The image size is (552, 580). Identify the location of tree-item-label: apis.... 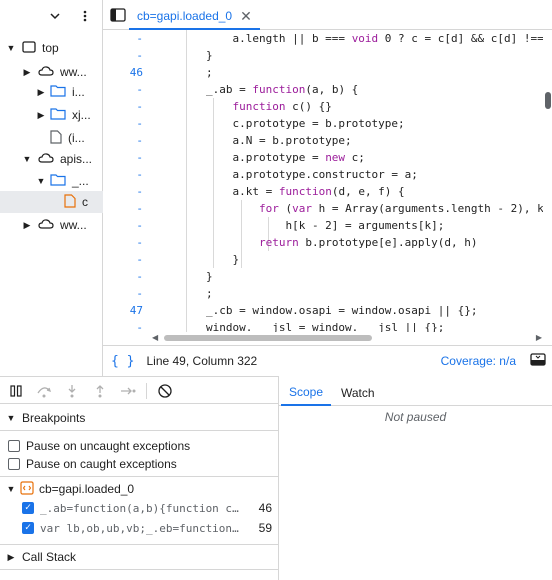
(76, 159).